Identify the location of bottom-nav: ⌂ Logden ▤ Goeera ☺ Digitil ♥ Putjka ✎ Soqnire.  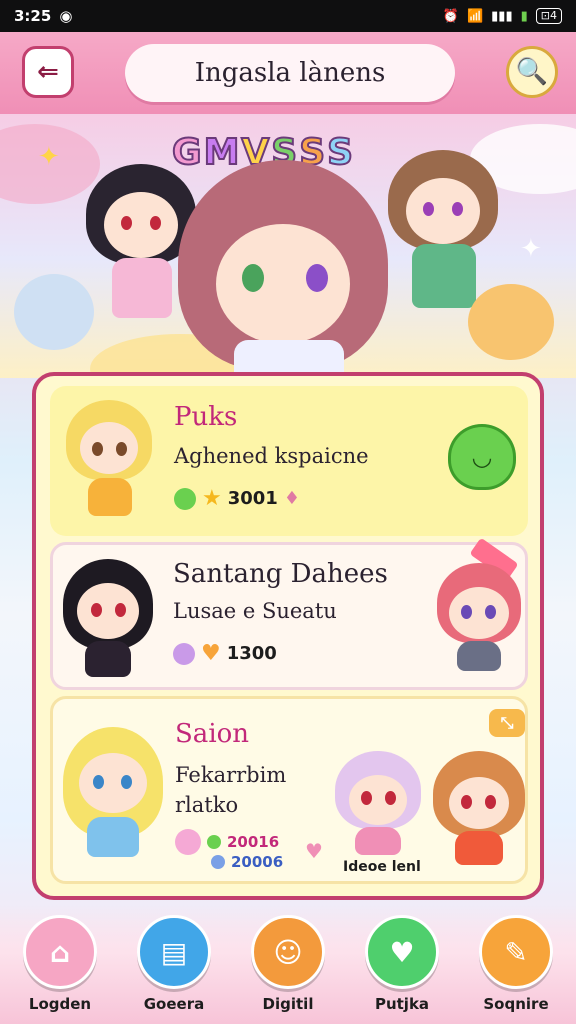
(288, 964).